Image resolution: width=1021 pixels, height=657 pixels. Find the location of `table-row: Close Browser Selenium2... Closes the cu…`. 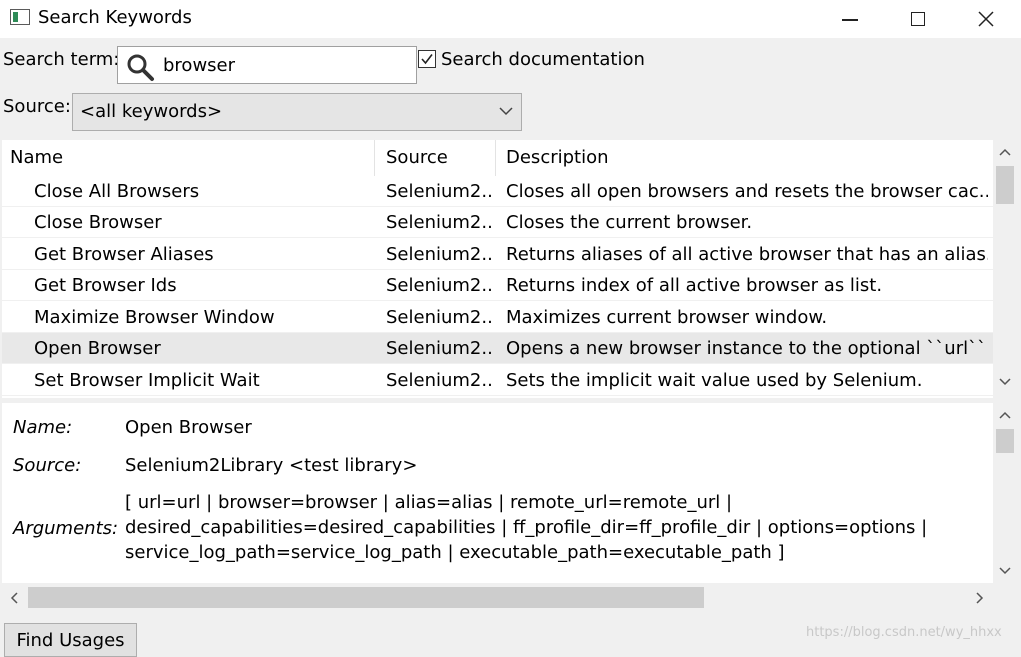

table-row: Close Browser Selenium2... Closes the cu… is located at coordinates (497, 222).